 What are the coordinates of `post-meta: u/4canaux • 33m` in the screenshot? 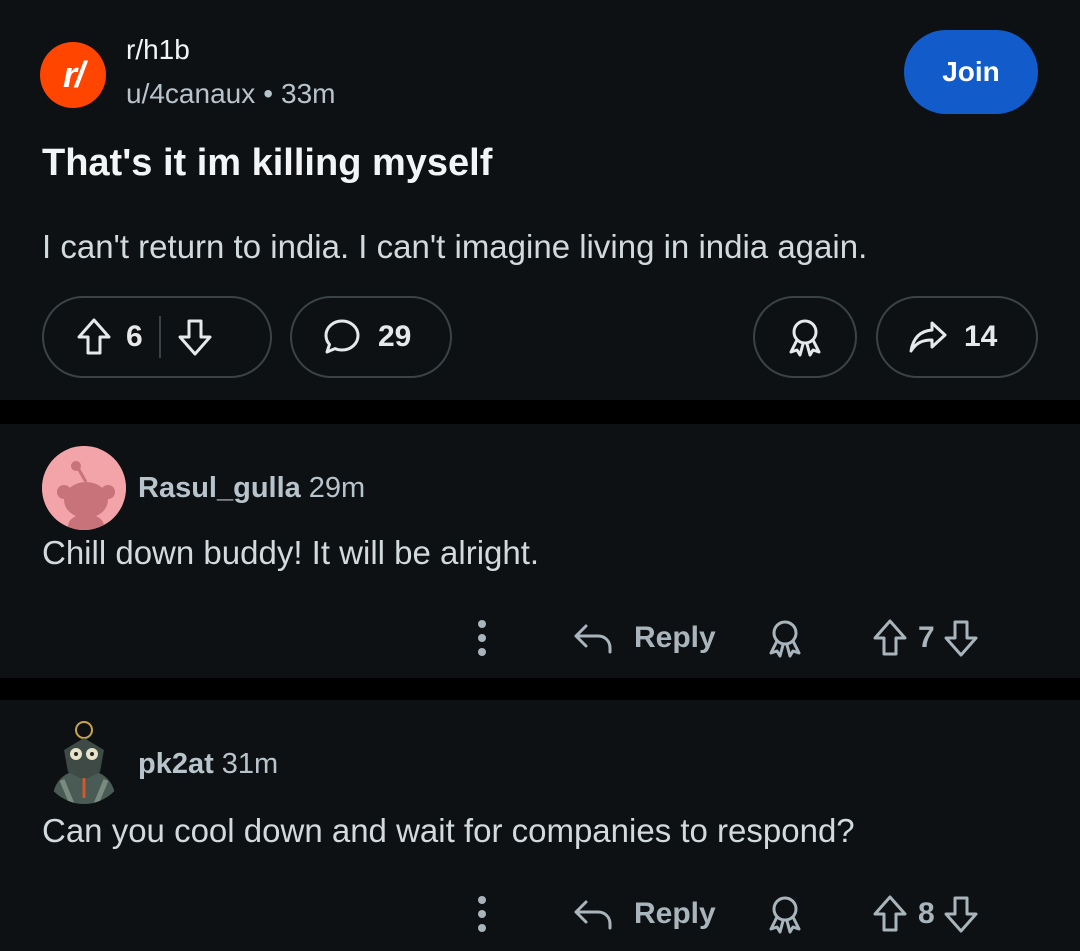 It's located at (231, 94).